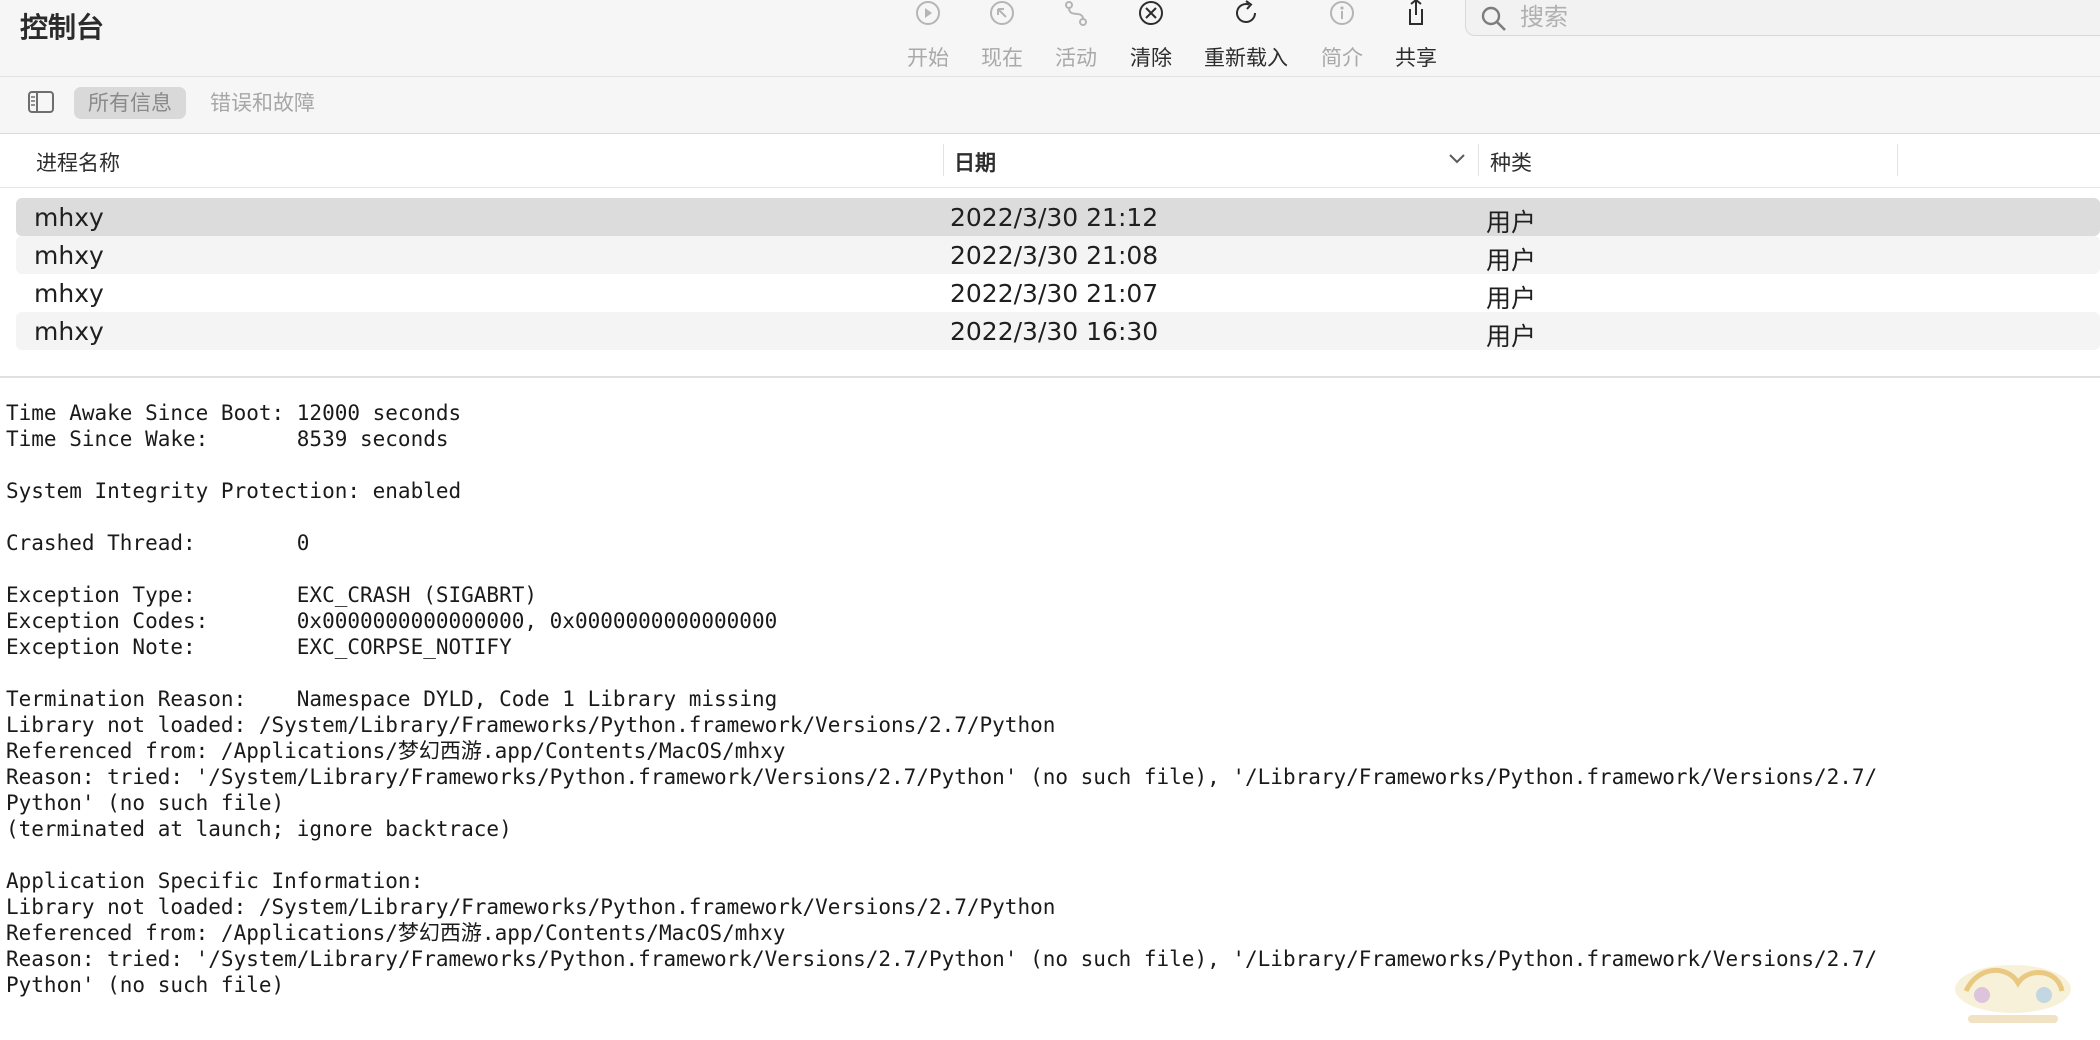 The image size is (2100, 1040). Describe the element at coordinates (262, 103) in the screenshot. I see `filter-errors-faults: 错误和故障` at that location.